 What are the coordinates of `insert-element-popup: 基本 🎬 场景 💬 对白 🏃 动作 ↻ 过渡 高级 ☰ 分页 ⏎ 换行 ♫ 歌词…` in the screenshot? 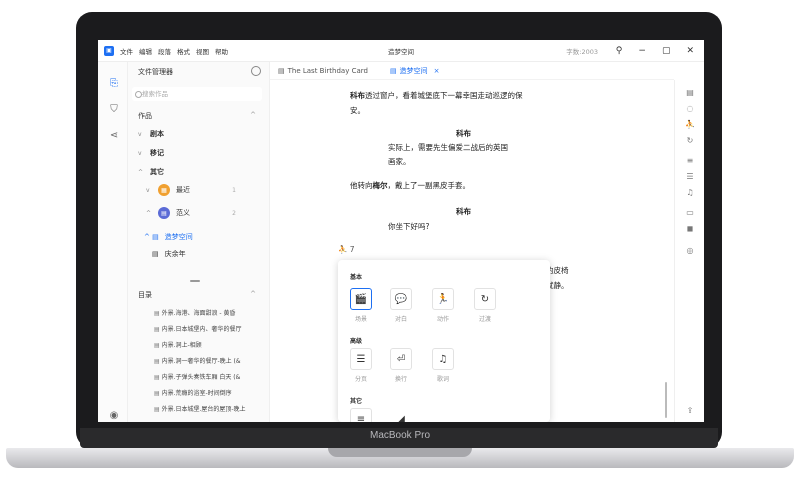 It's located at (444, 341).